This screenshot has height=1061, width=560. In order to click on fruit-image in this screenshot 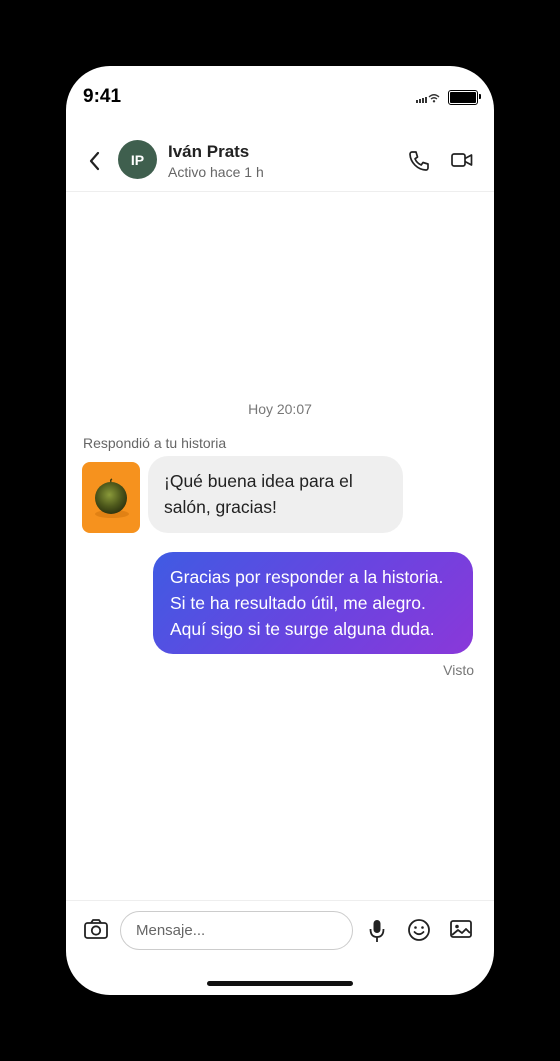, I will do `click(112, 498)`.